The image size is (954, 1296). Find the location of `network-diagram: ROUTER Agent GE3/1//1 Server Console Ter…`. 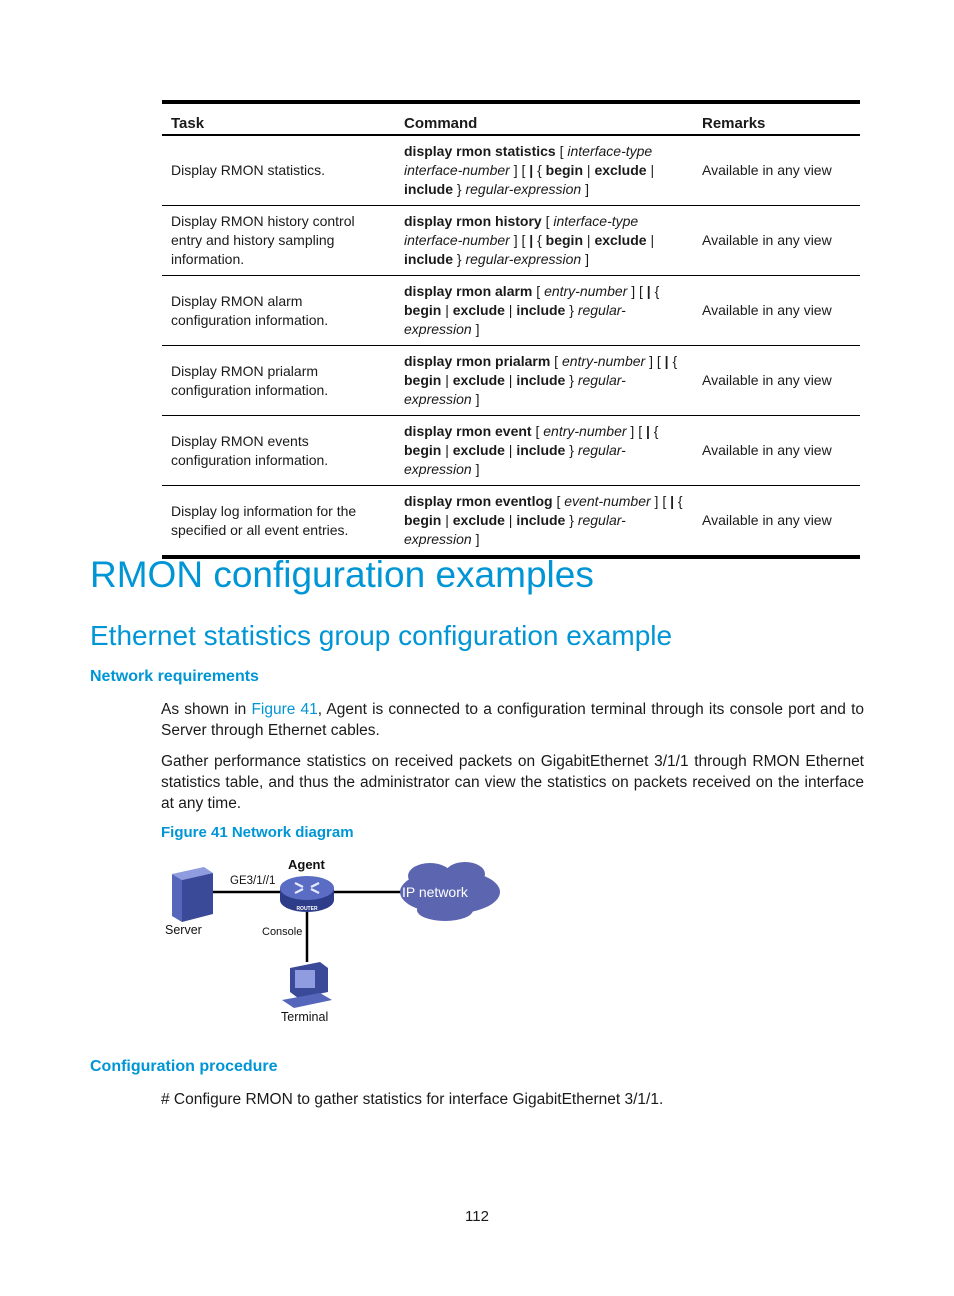

network-diagram: ROUTER Agent GE3/1//1 Server Console Ter… is located at coordinates (335, 940).